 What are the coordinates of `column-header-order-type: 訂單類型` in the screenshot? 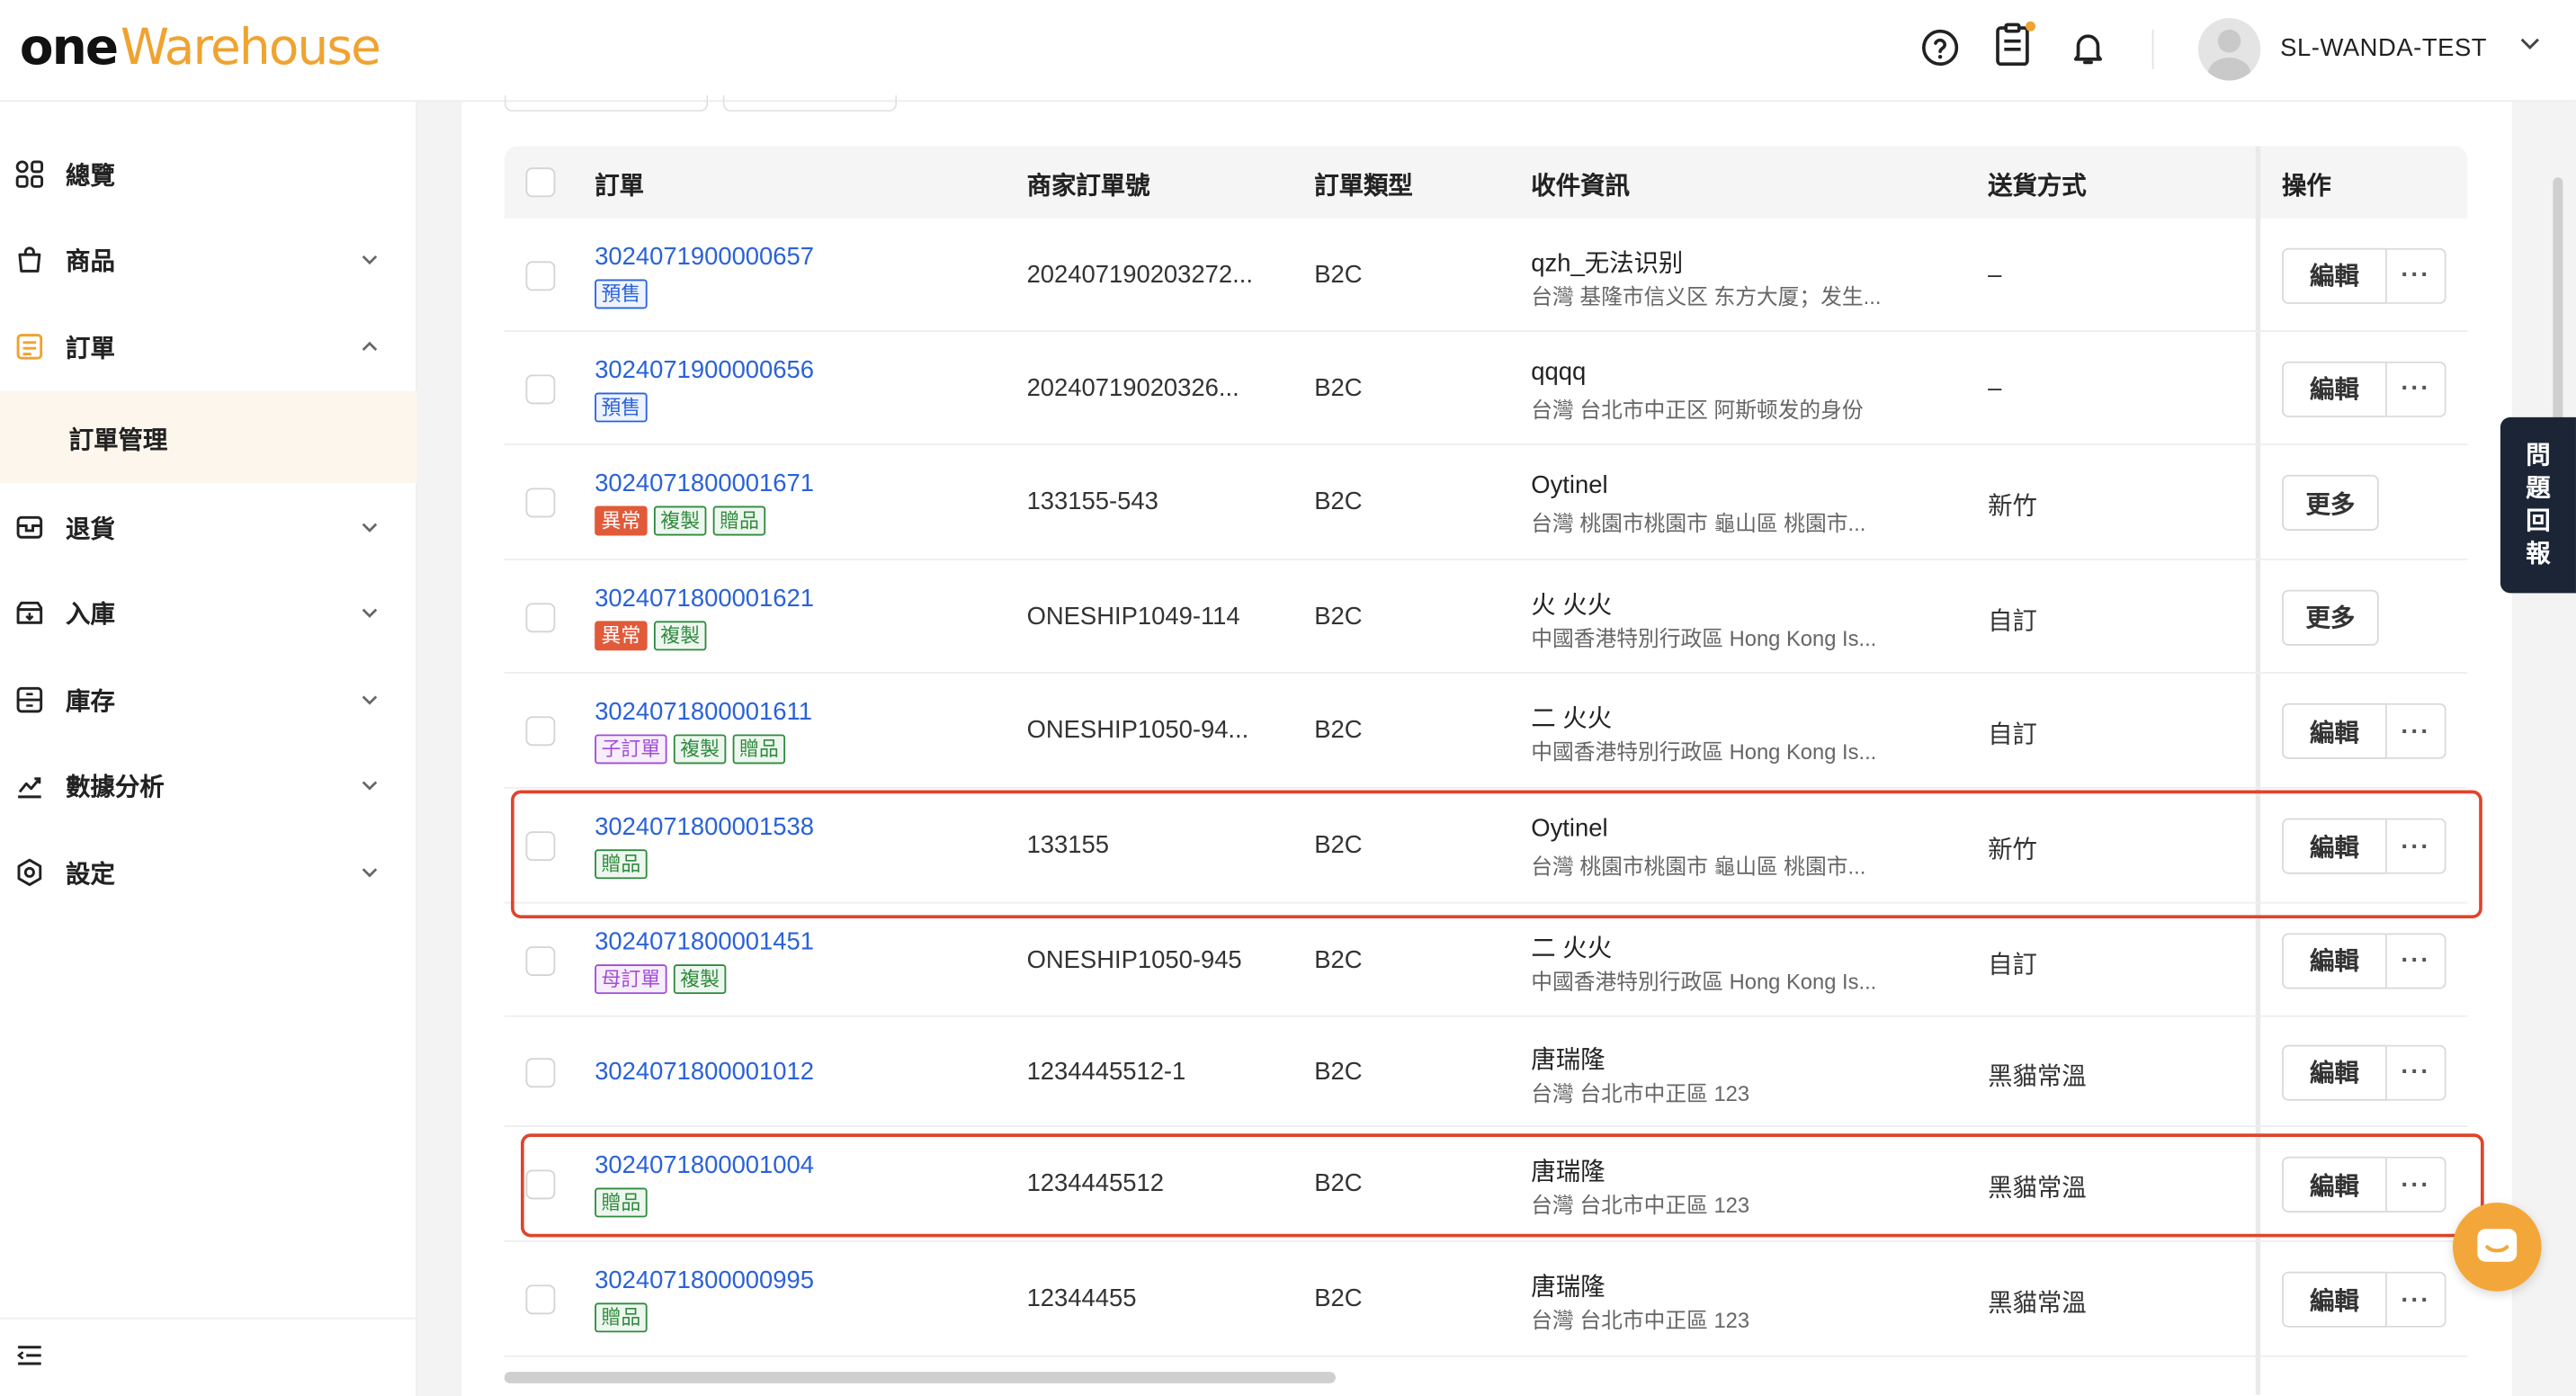 It's located at (1363, 186).